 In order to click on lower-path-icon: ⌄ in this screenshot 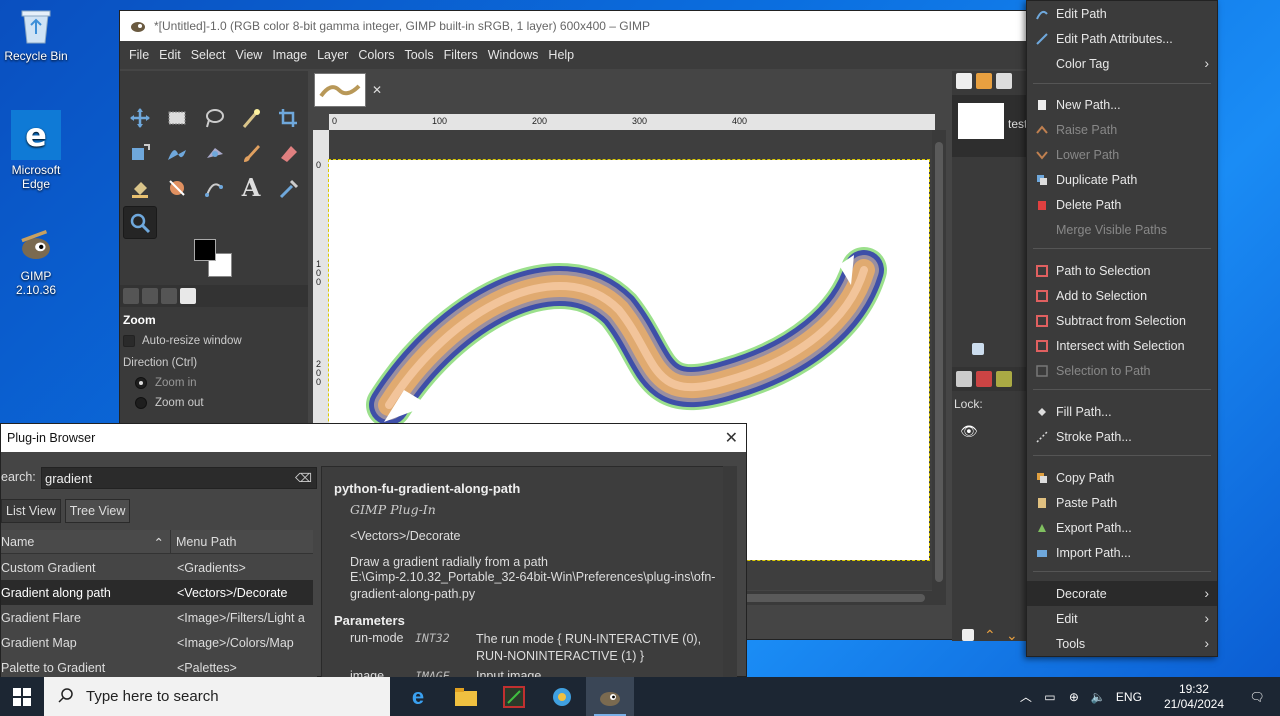, I will do `click(1012, 635)`.